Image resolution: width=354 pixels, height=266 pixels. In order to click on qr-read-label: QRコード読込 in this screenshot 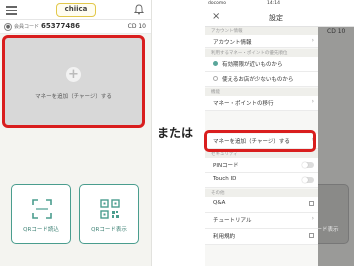, I will do `click(41, 230)`.